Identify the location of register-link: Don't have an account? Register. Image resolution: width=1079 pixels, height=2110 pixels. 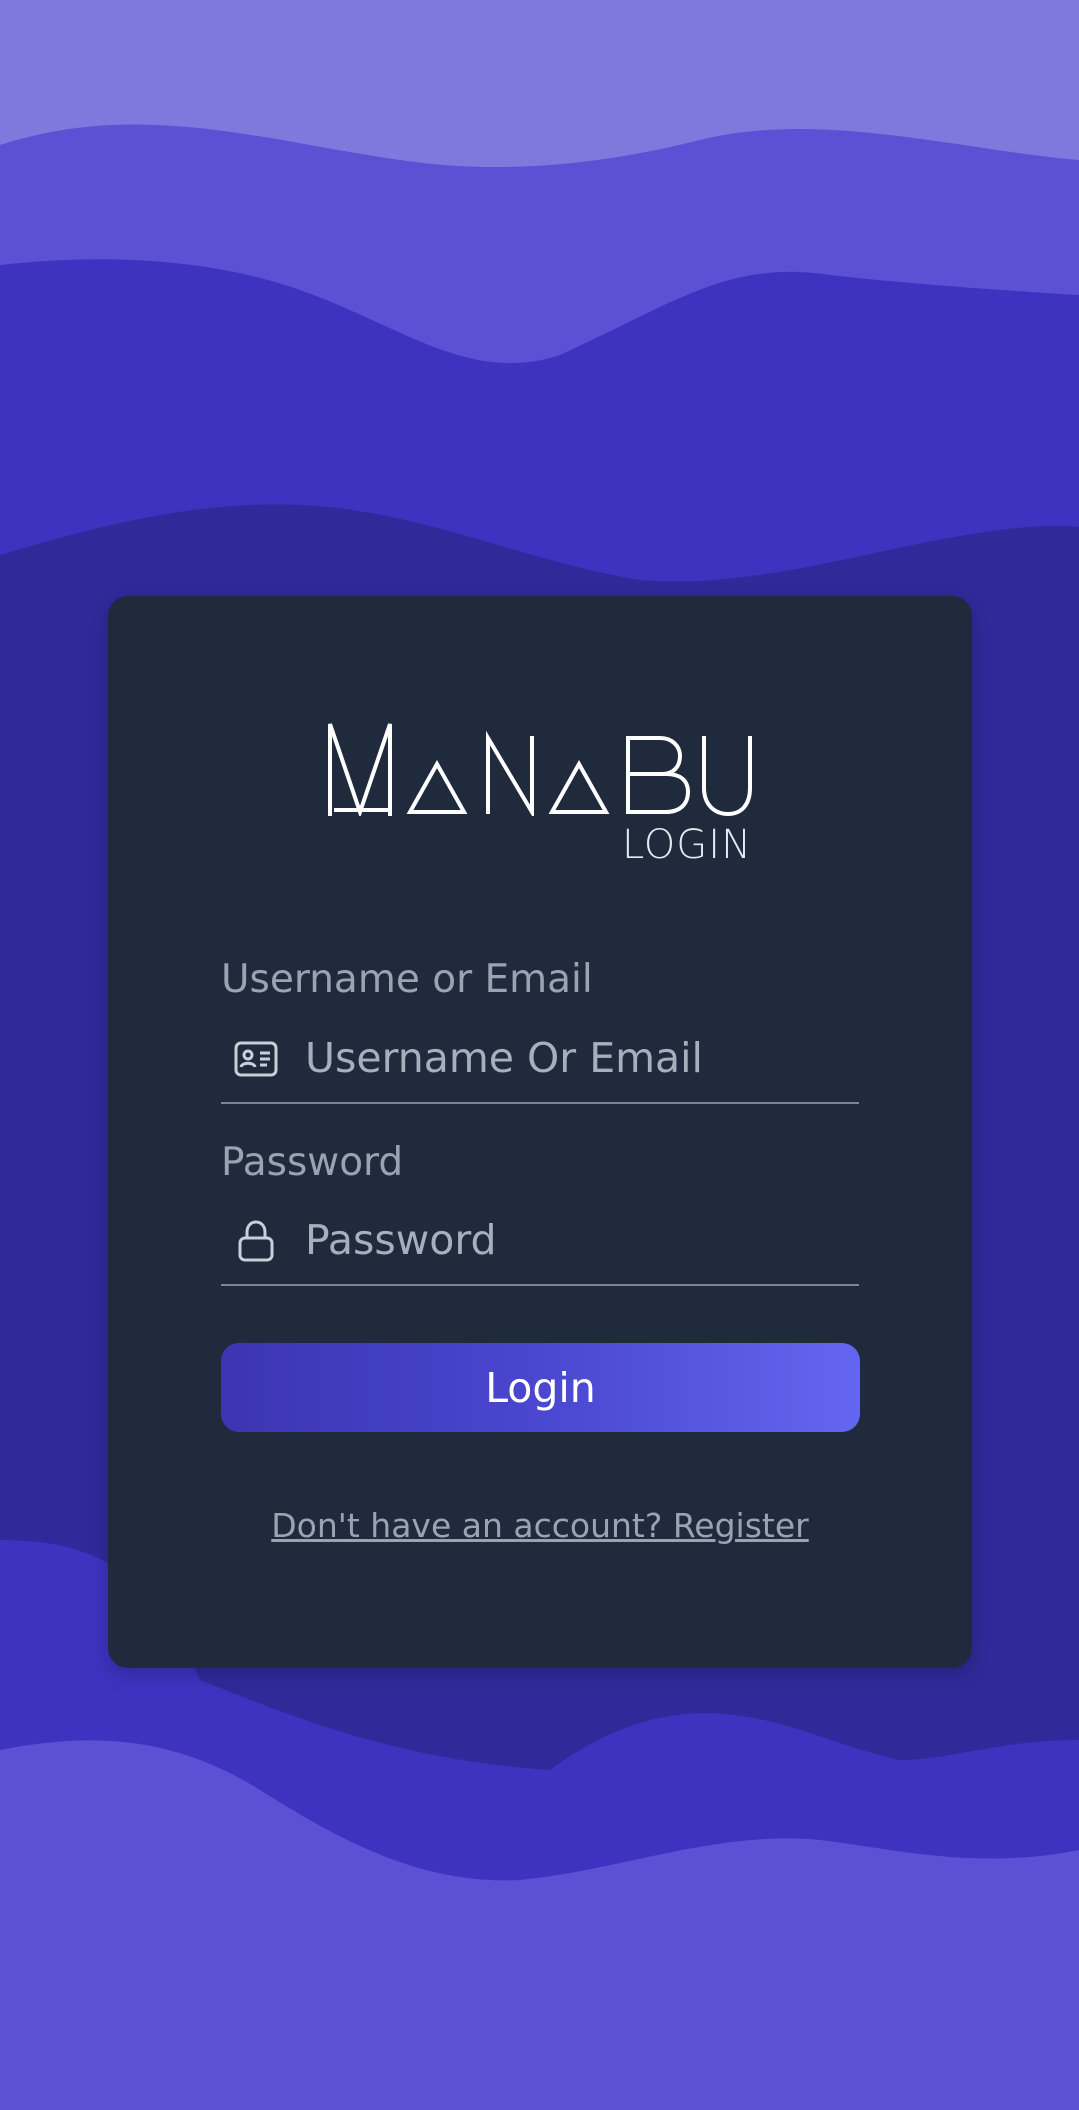
(540, 1526).